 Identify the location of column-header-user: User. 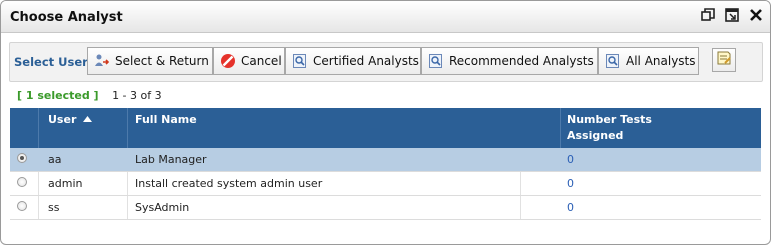
(70, 120).